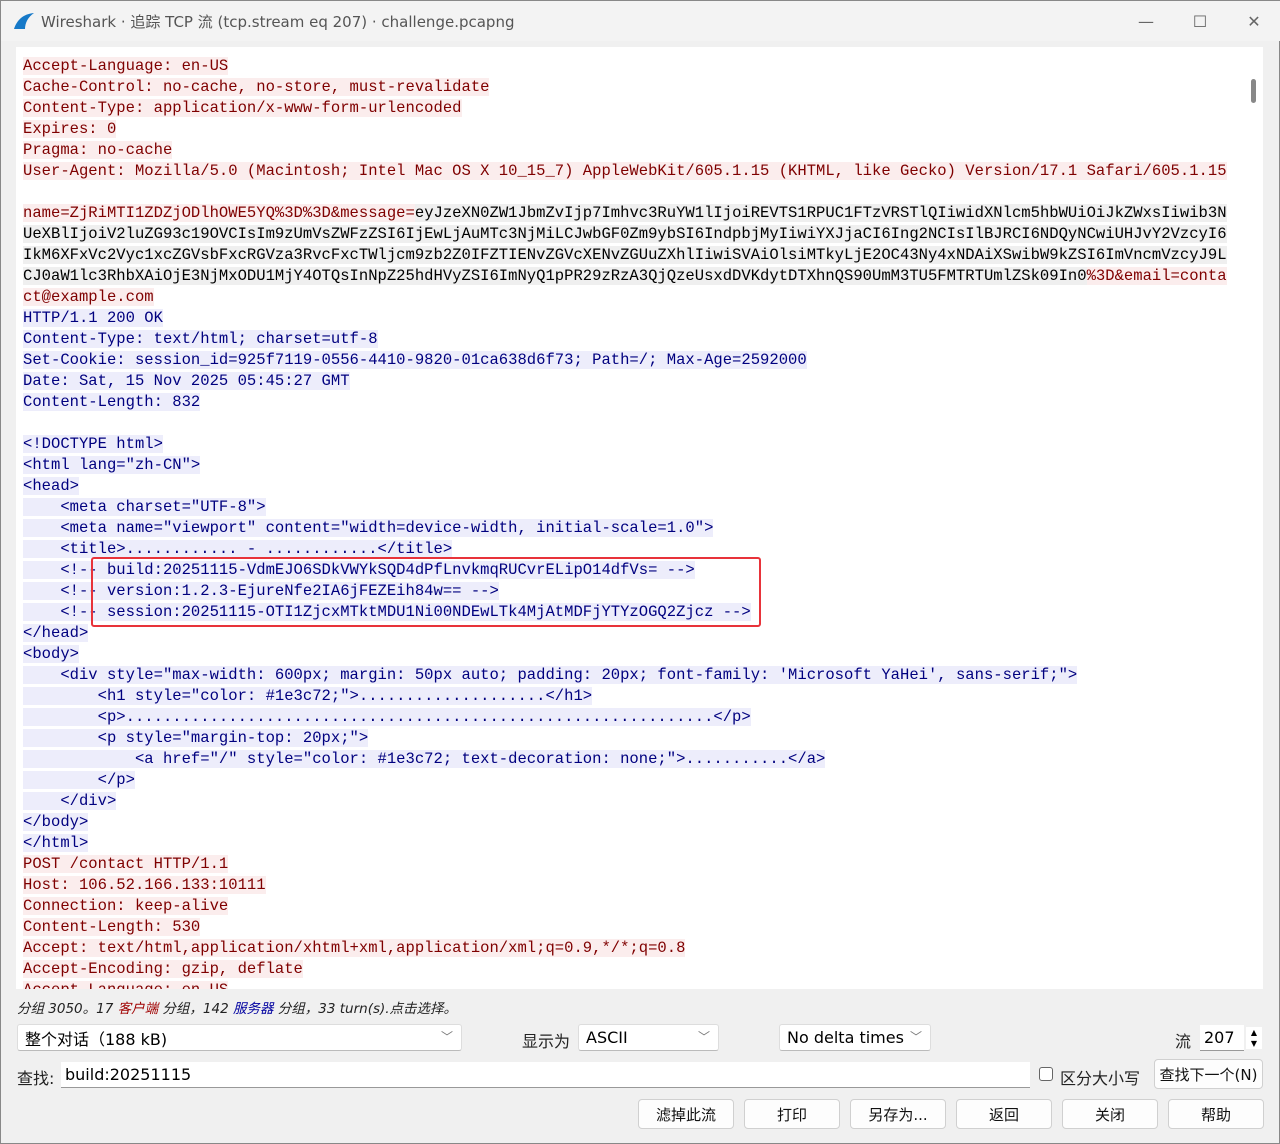  I want to click on stream-line: ct@example.com, so click(625, 297).